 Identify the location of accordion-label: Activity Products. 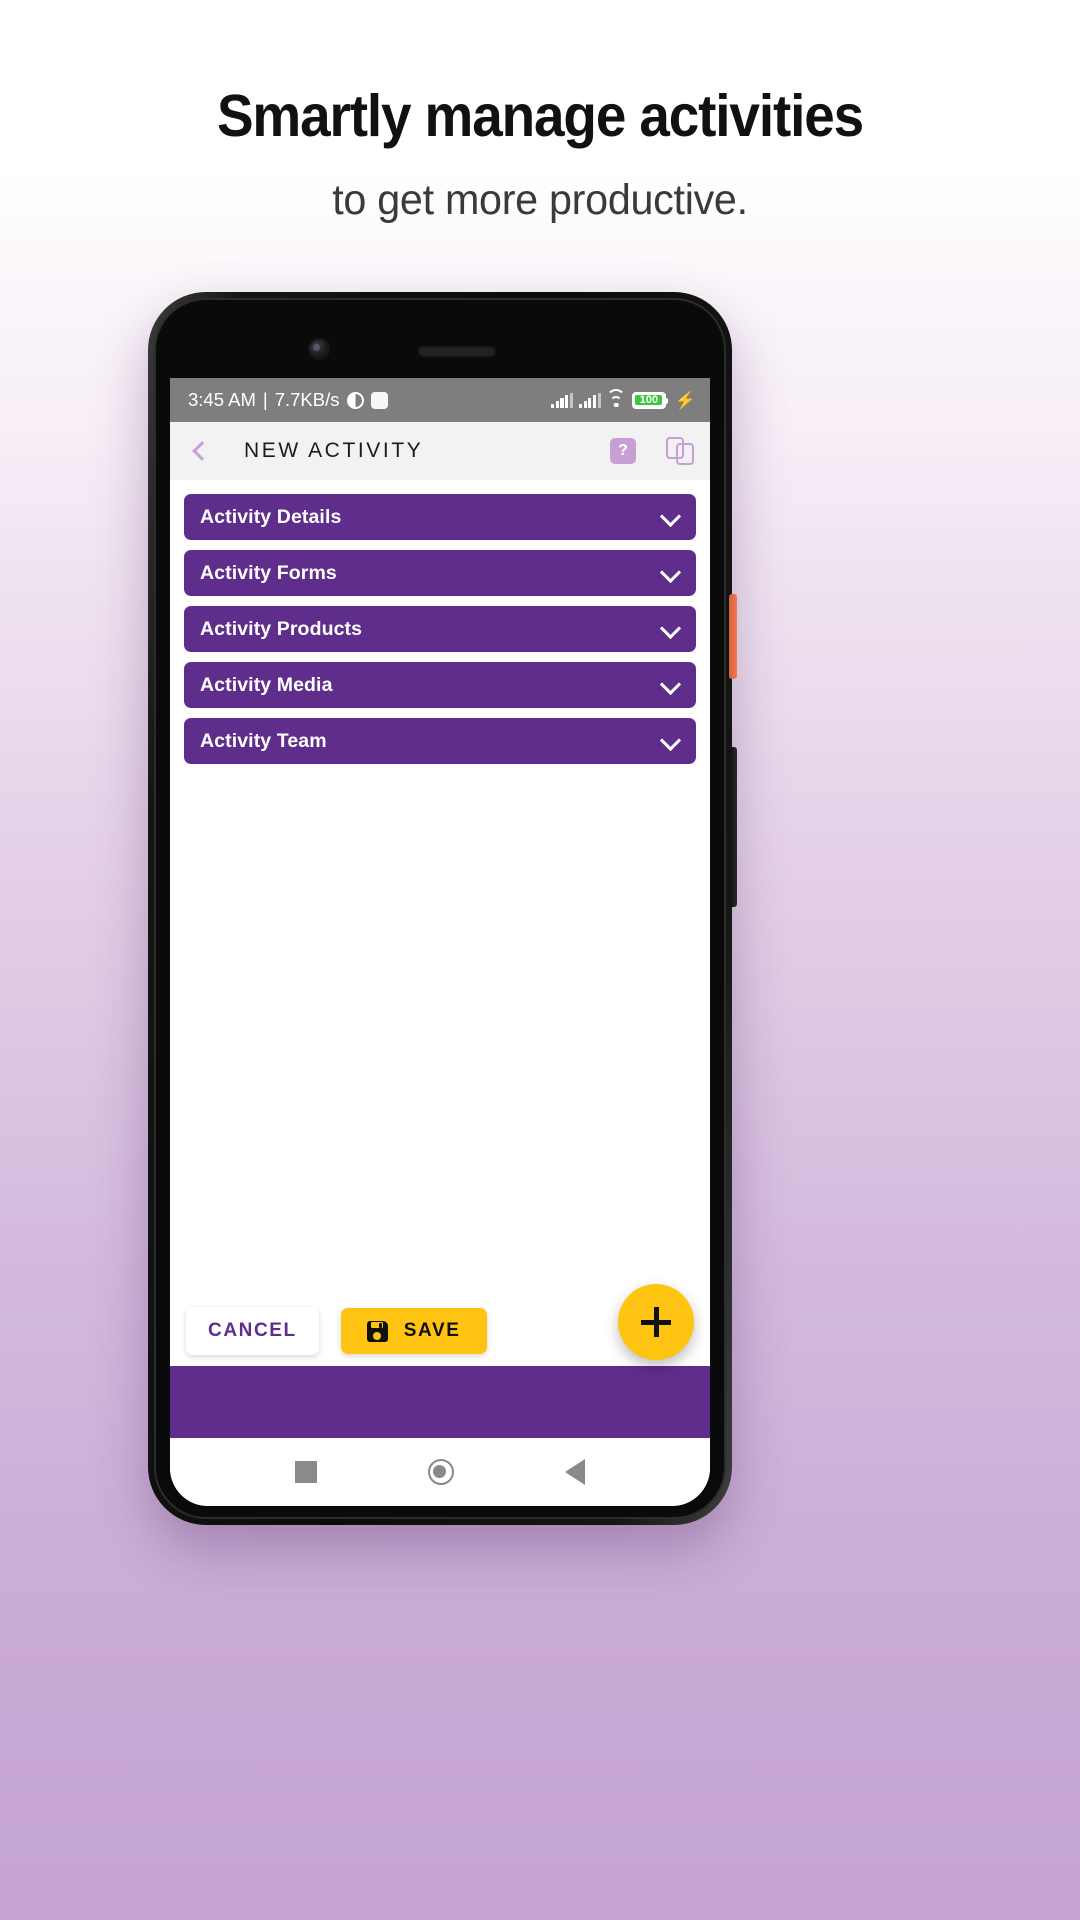
(281, 628).